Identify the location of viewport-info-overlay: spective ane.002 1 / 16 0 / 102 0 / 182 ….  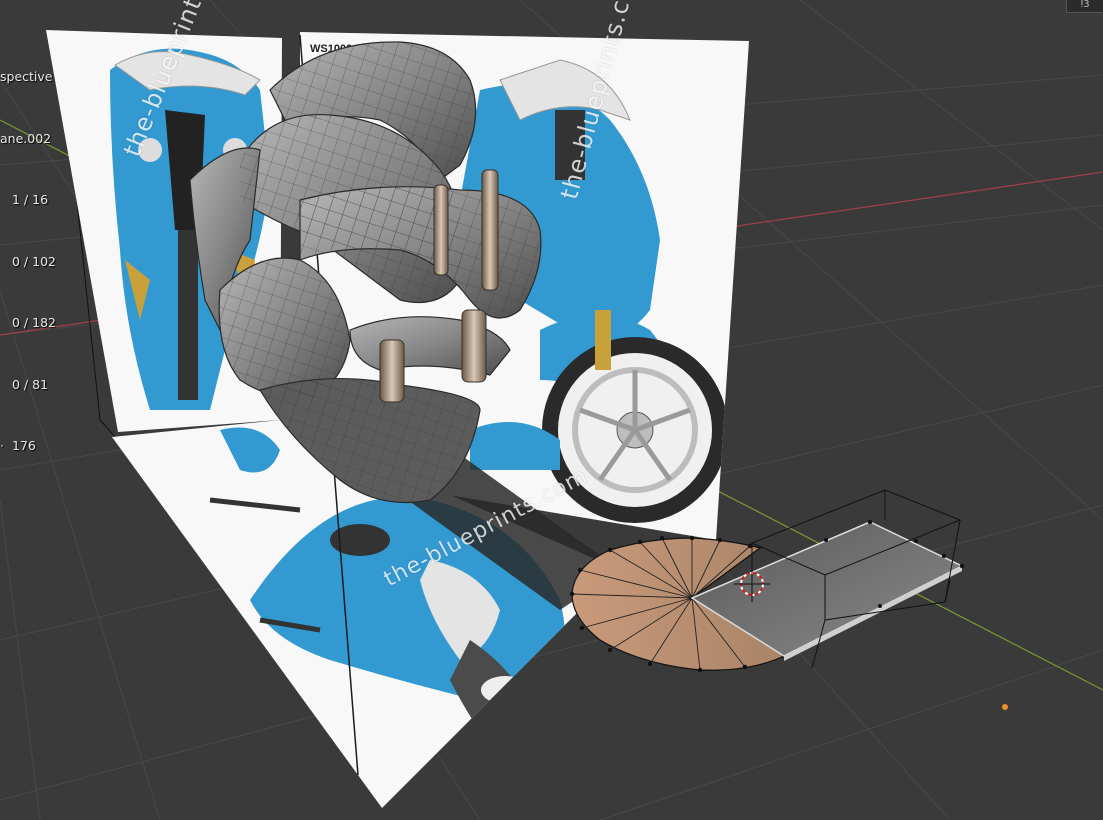
(46, 262).